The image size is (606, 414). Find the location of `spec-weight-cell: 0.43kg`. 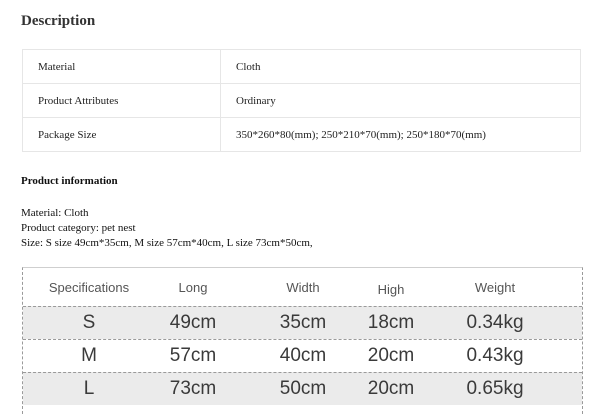

spec-weight-cell: 0.43kg is located at coordinates (495, 355).